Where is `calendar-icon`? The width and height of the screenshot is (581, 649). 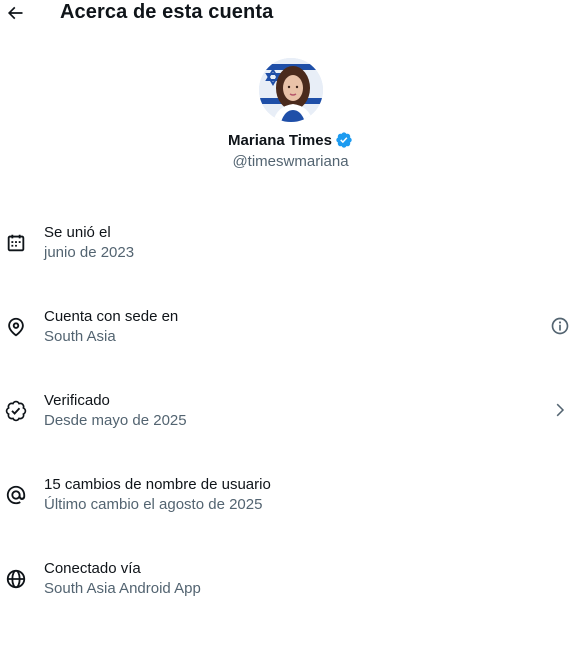
calendar-icon is located at coordinates (16, 243).